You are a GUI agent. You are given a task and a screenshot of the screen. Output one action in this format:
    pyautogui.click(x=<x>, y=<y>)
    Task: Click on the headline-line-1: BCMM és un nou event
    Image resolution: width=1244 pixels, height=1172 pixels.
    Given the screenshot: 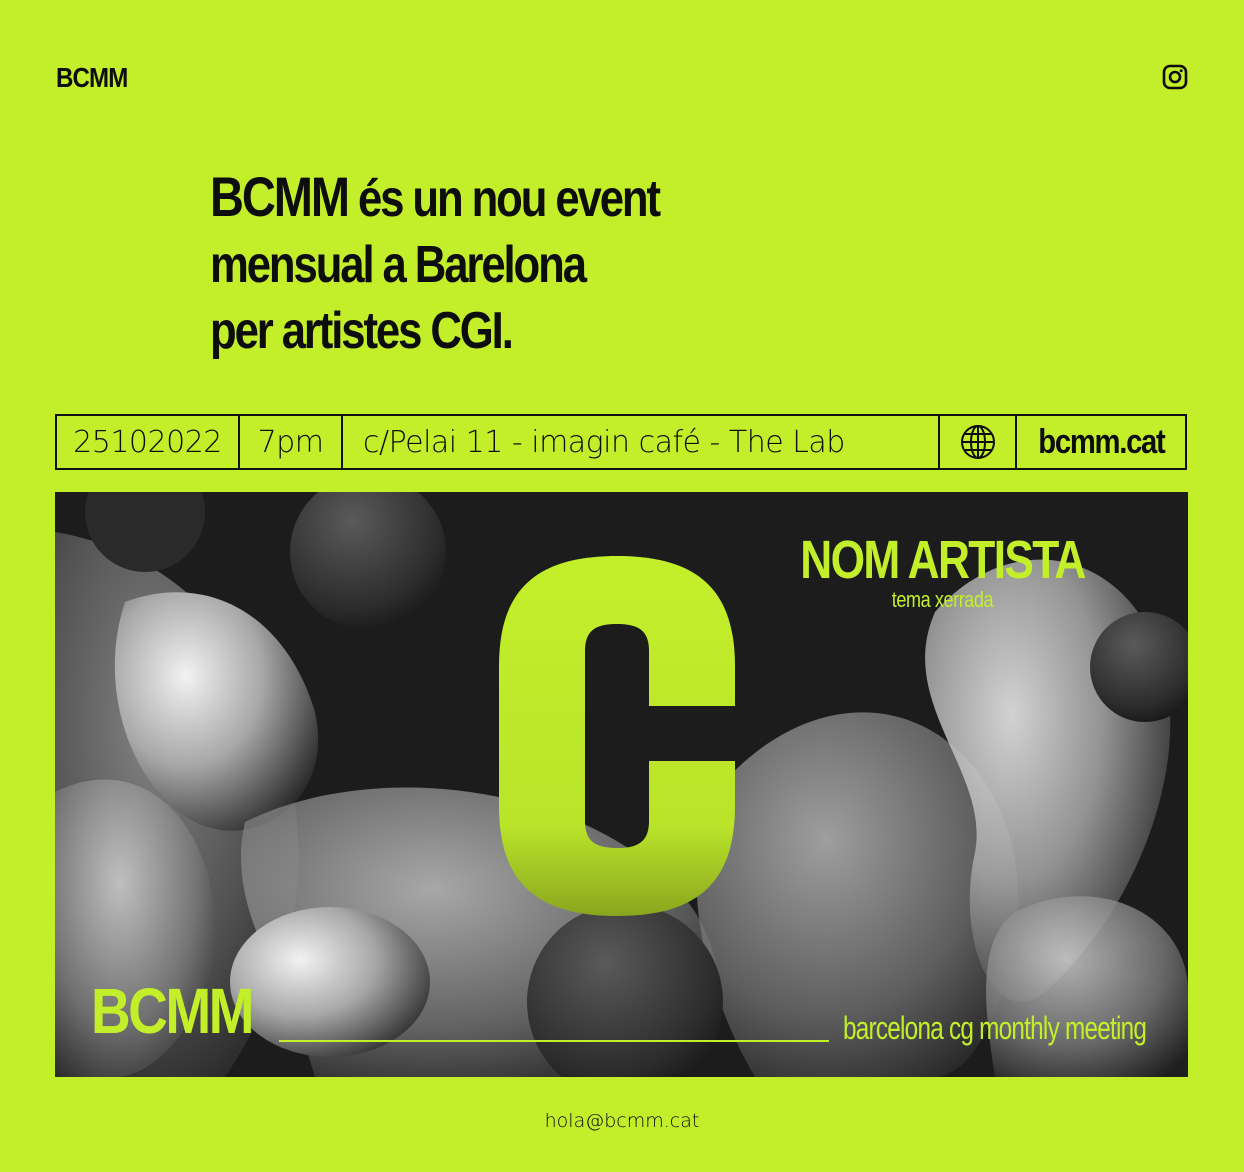 What is the action you would take?
    pyautogui.click(x=479, y=198)
    